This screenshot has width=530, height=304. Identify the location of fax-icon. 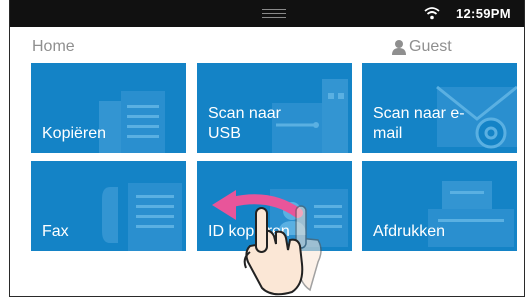
(142, 217).